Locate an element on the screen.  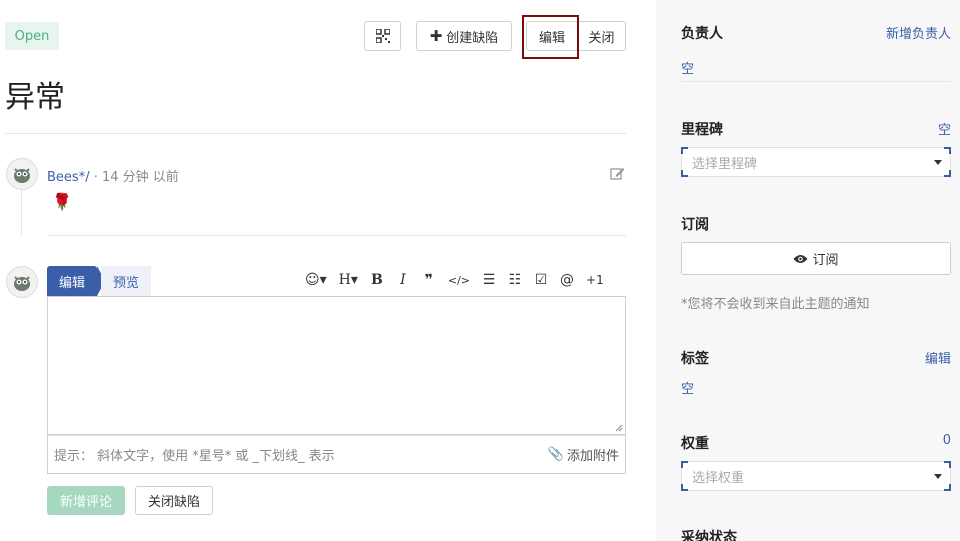
tab-edit: 编辑 is located at coordinates (76, 281).